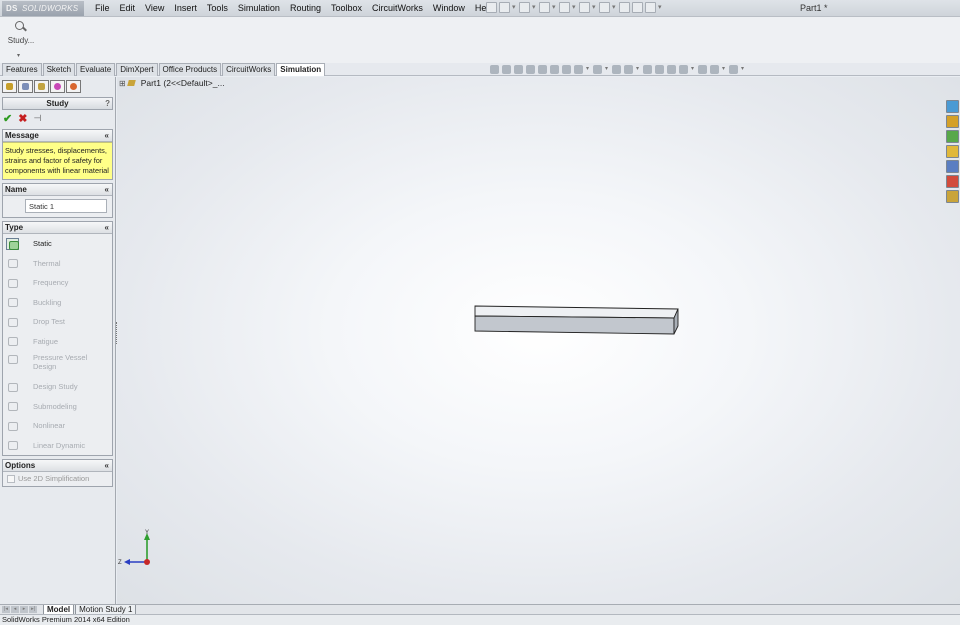 This screenshot has height=625, width=960. What do you see at coordinates (628, 69) in the screenshot?
I see `filter-icon` at bounding box center [628, 69].